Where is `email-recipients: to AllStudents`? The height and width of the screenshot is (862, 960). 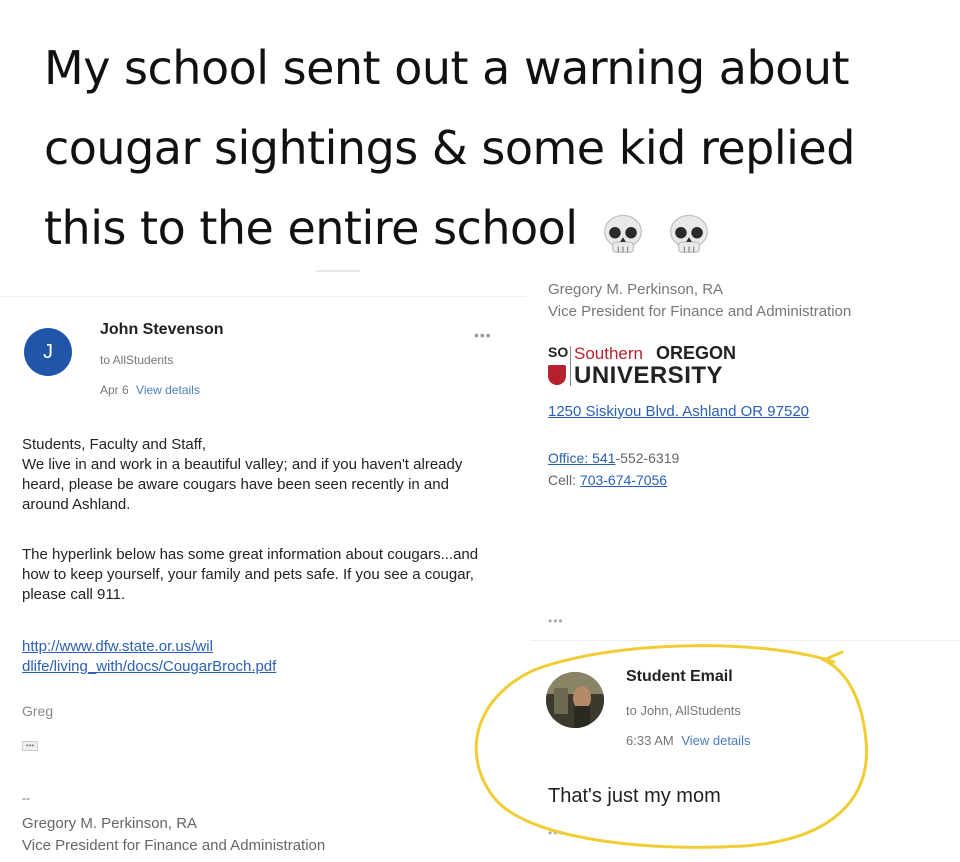
email-recipients: to AllStudents is located at coordinates (137, 360).